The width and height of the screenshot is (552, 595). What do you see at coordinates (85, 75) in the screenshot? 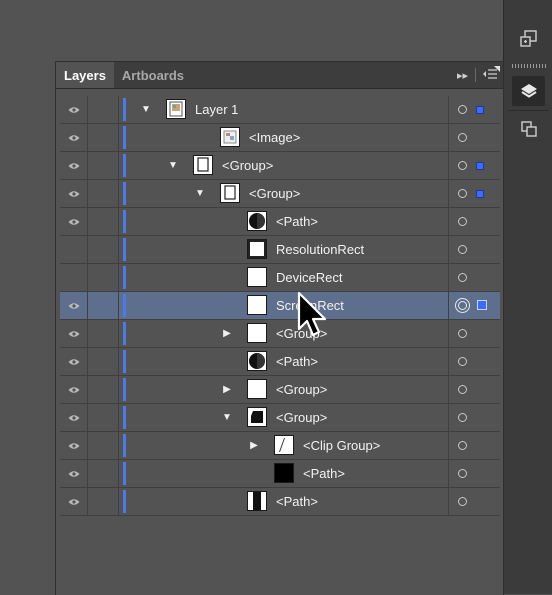
I see `tab-layers: Layers` at bounding box center [85, 75].